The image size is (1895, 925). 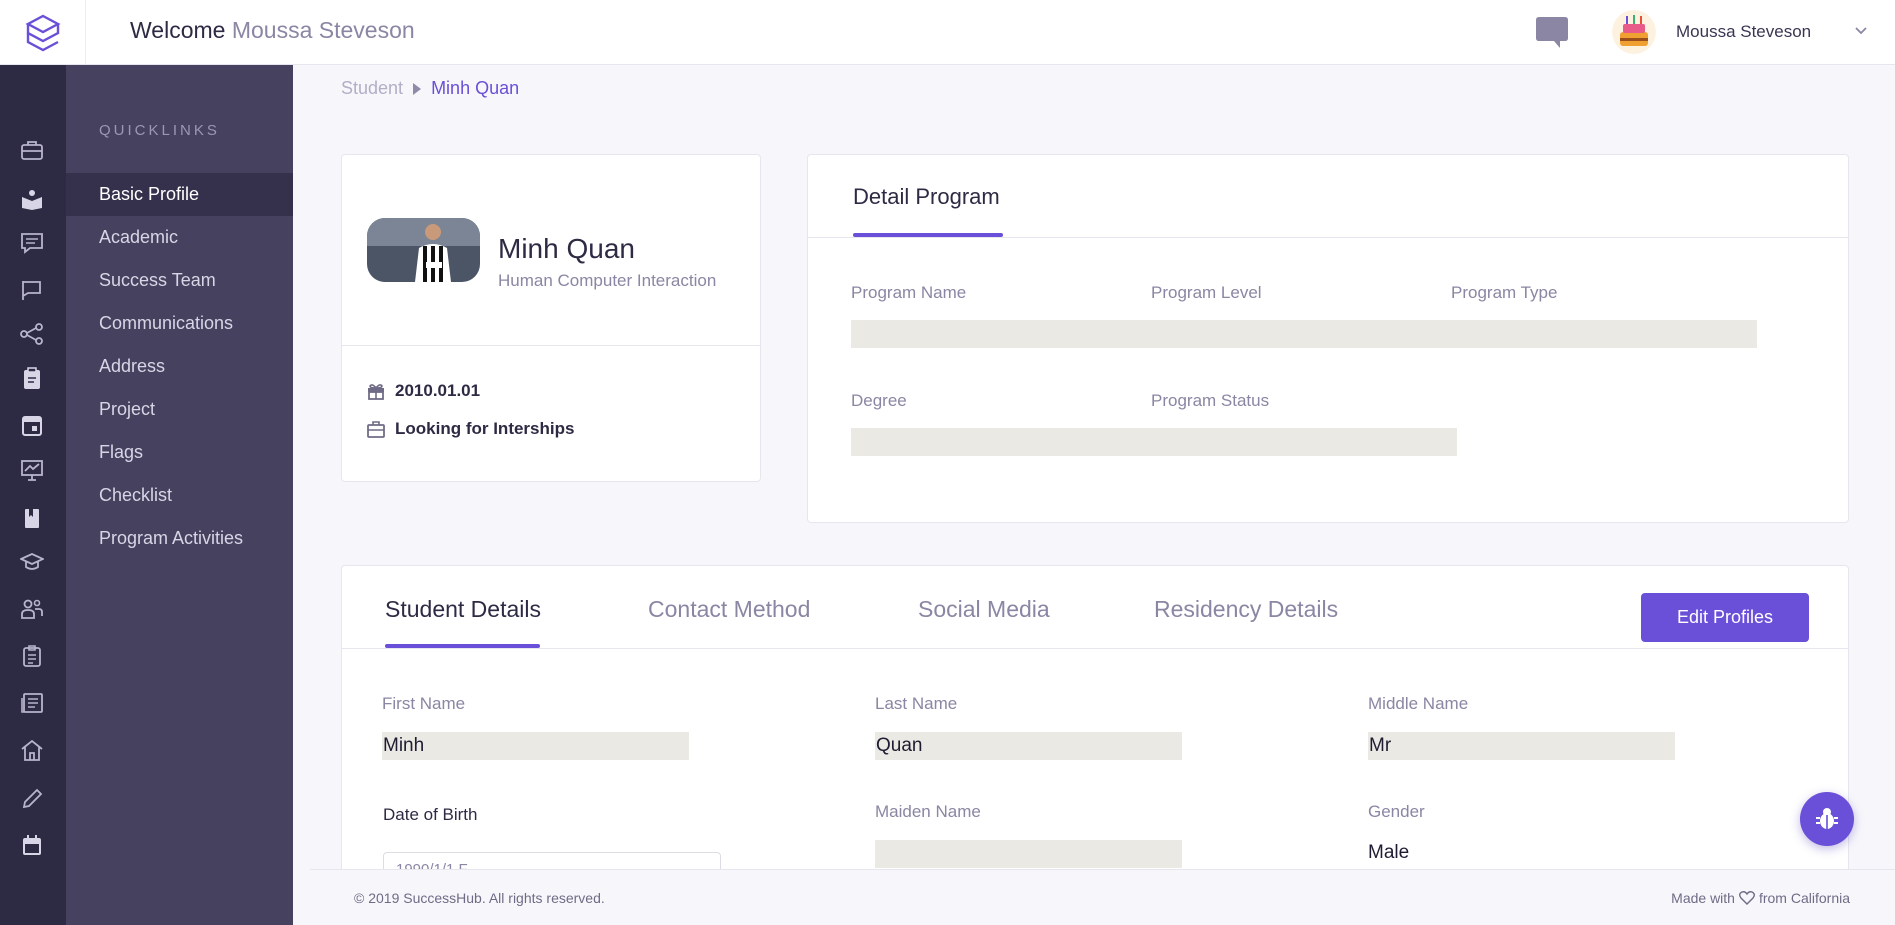 What do you see at coordinates (32, 334) in the screenshot?
I see `share-icon` at bounding box center [32, 334].